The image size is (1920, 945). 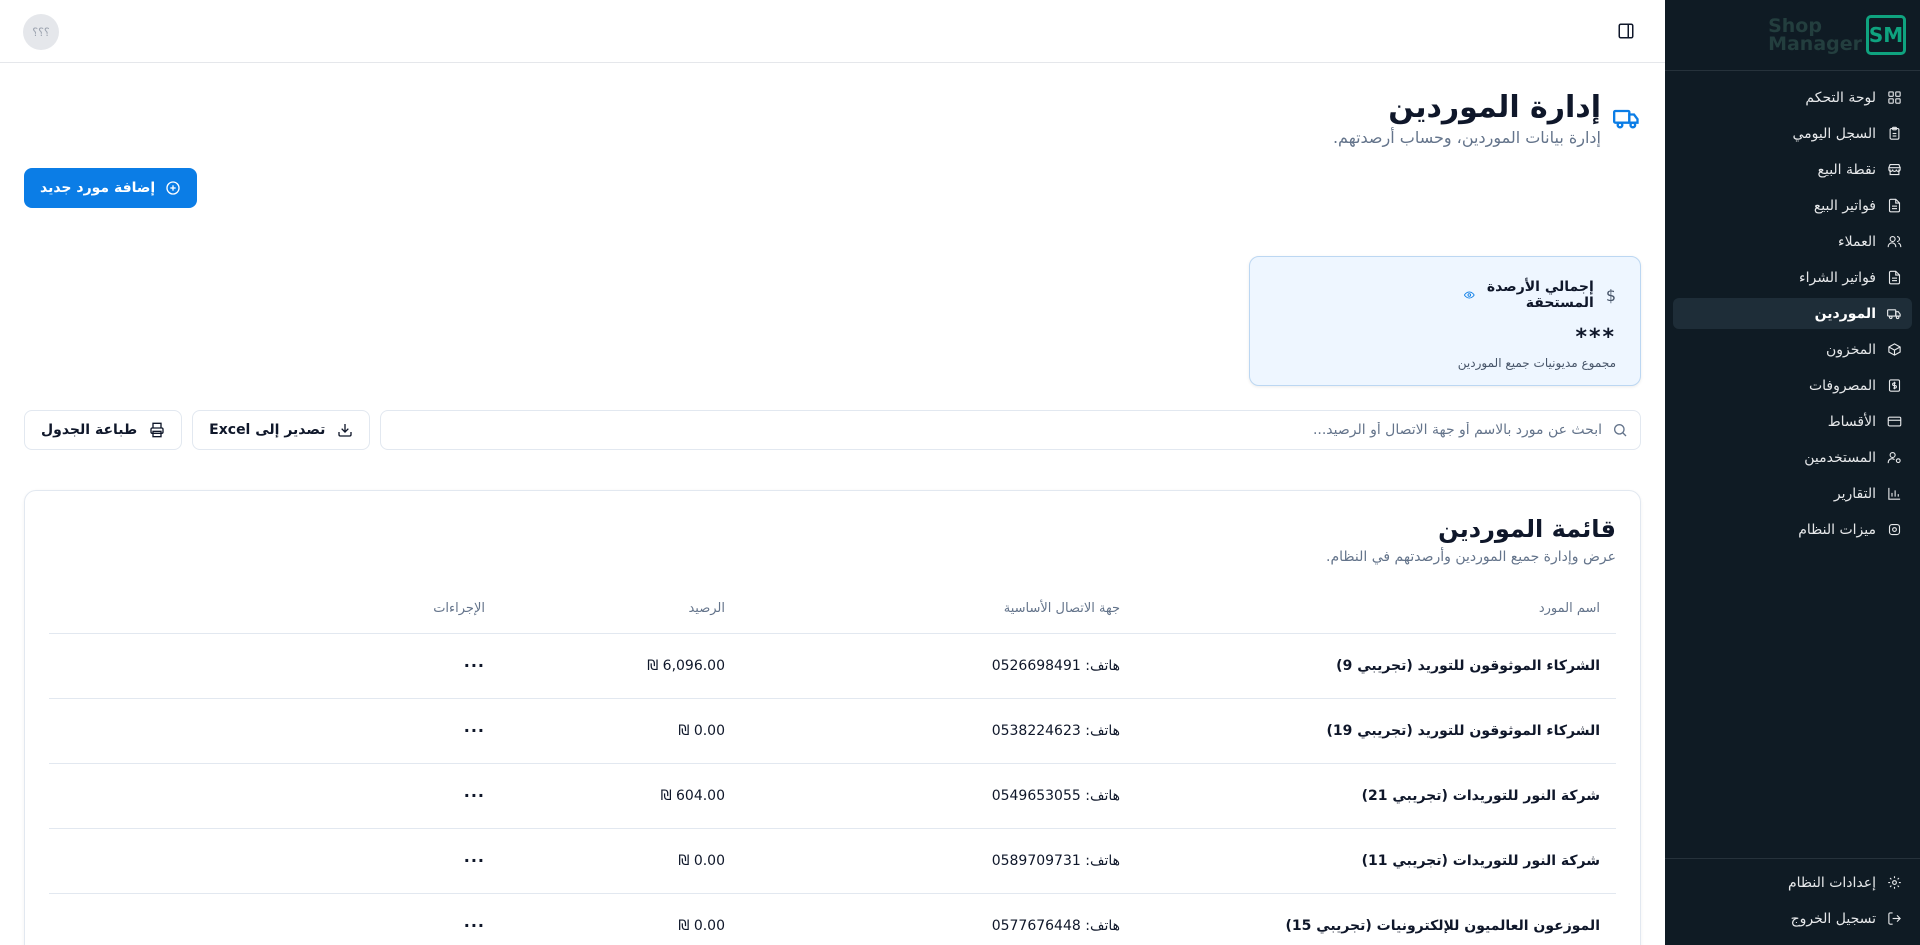 I want to click on dollar-icon: $, so click(x=1610, y=295).